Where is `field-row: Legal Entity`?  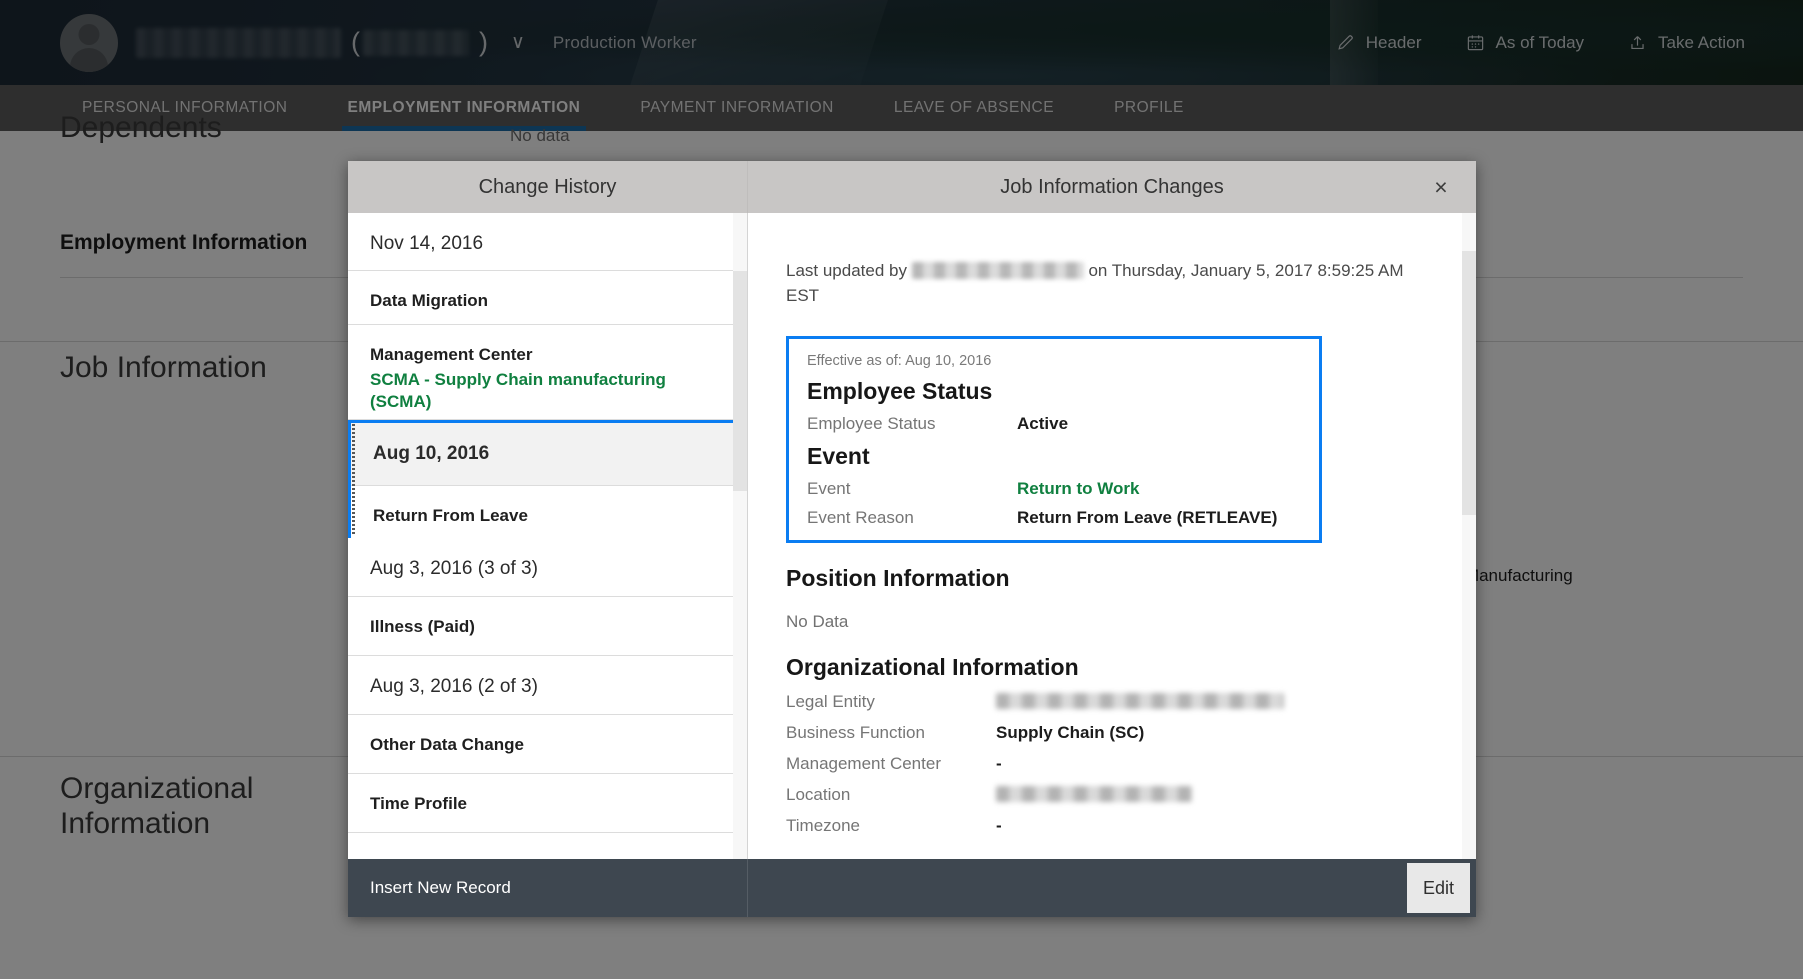 field-row: Legal Entity is located at coordinates (1131, 702).